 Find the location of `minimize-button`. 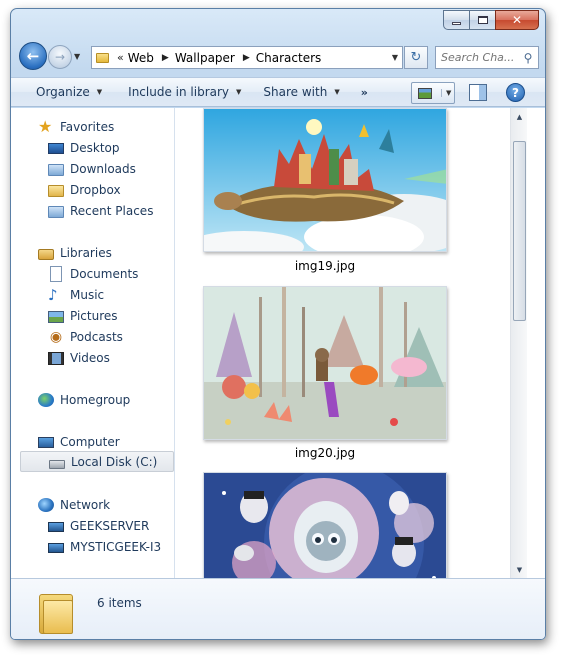

minimize-button is located at coordinates (456, 20).